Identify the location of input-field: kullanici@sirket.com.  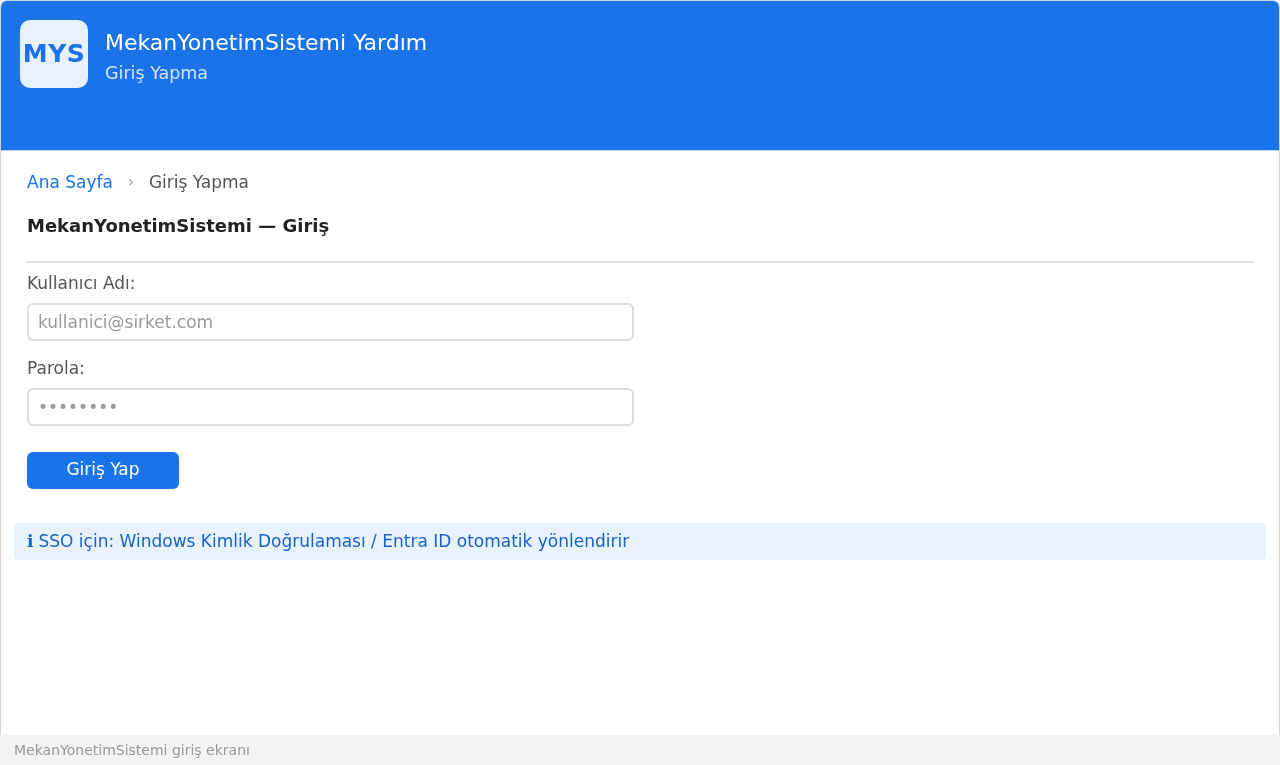
(330, 322).